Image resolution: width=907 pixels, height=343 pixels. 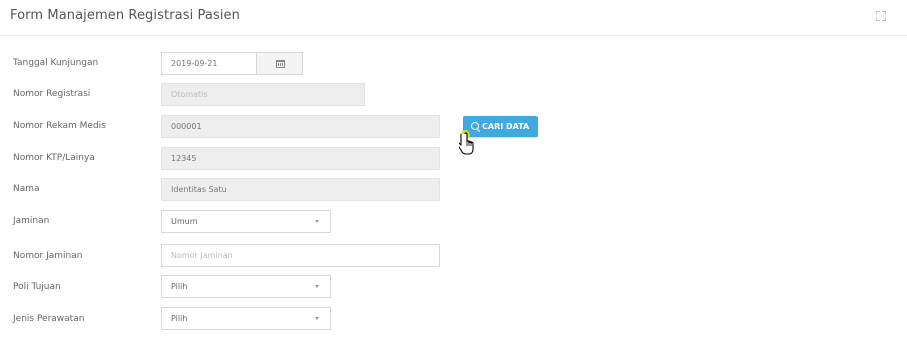 I want to click on tanggal-kunjungan-input: 2019-09-21, so click(x=209, y=63).